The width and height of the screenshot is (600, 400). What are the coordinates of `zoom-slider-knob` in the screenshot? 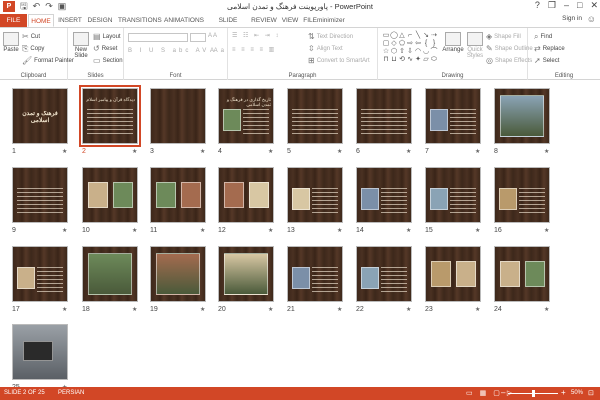 It's located at (533, 393).